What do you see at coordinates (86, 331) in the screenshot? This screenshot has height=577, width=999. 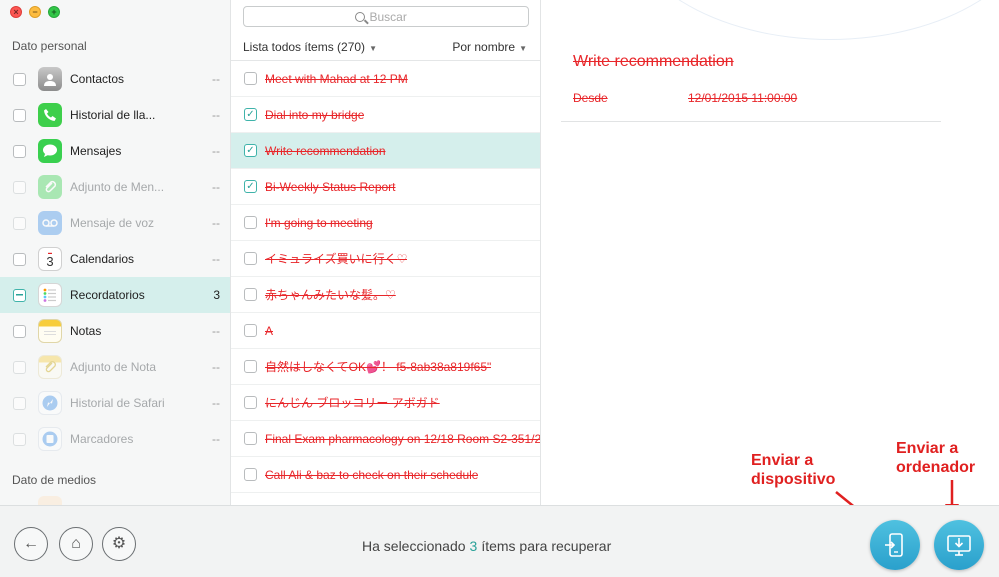 I see `sidebar-item-label: Notas` at bounding box center [86, 331].